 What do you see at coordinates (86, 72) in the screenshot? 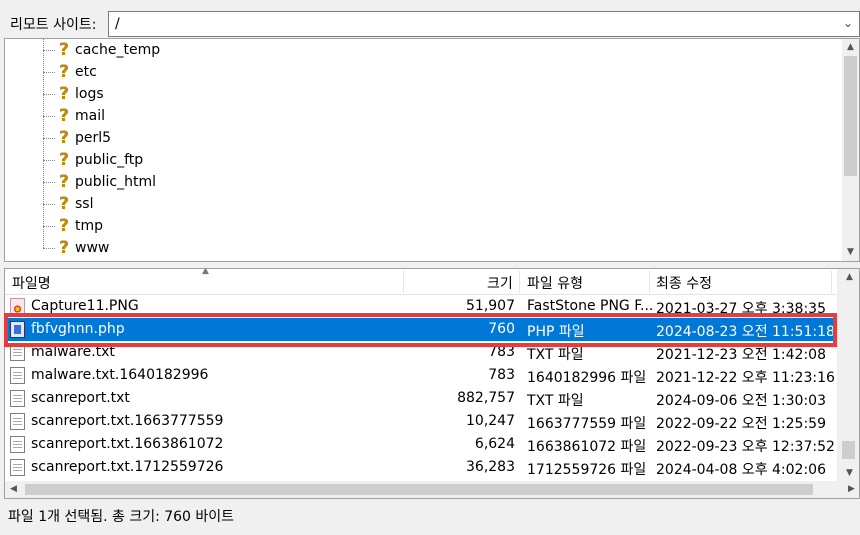
I see `tree-folder-label: etc` at bounding box center [86, 72].